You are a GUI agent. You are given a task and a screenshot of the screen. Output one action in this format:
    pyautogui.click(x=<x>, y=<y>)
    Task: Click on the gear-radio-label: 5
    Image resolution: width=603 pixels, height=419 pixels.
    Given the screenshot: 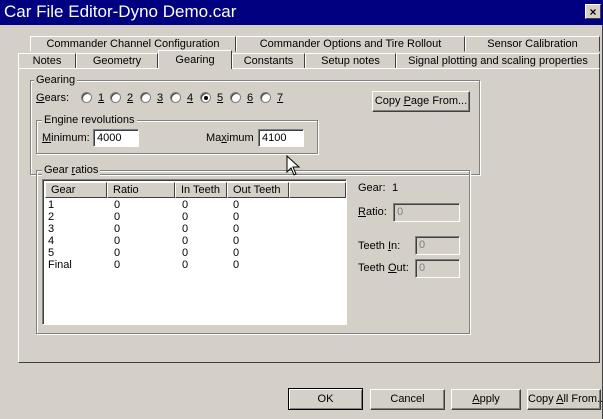 What is the action you would take?
    pyautogui.click(x=220, y=98)
    